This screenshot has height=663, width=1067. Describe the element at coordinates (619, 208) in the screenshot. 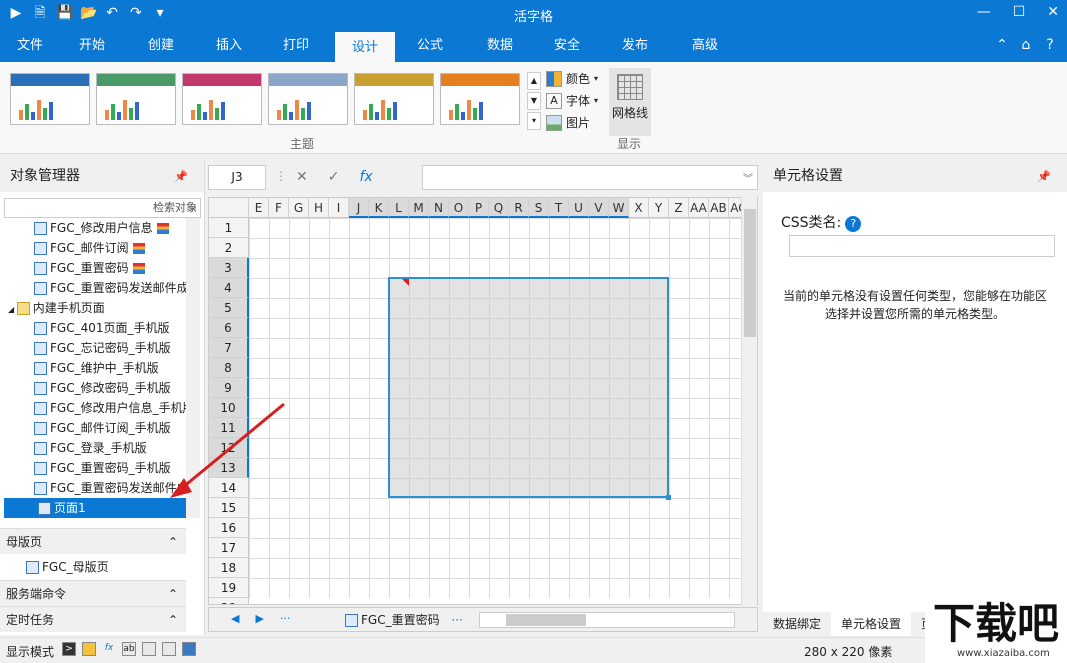

I see `column-header: W` at that location.